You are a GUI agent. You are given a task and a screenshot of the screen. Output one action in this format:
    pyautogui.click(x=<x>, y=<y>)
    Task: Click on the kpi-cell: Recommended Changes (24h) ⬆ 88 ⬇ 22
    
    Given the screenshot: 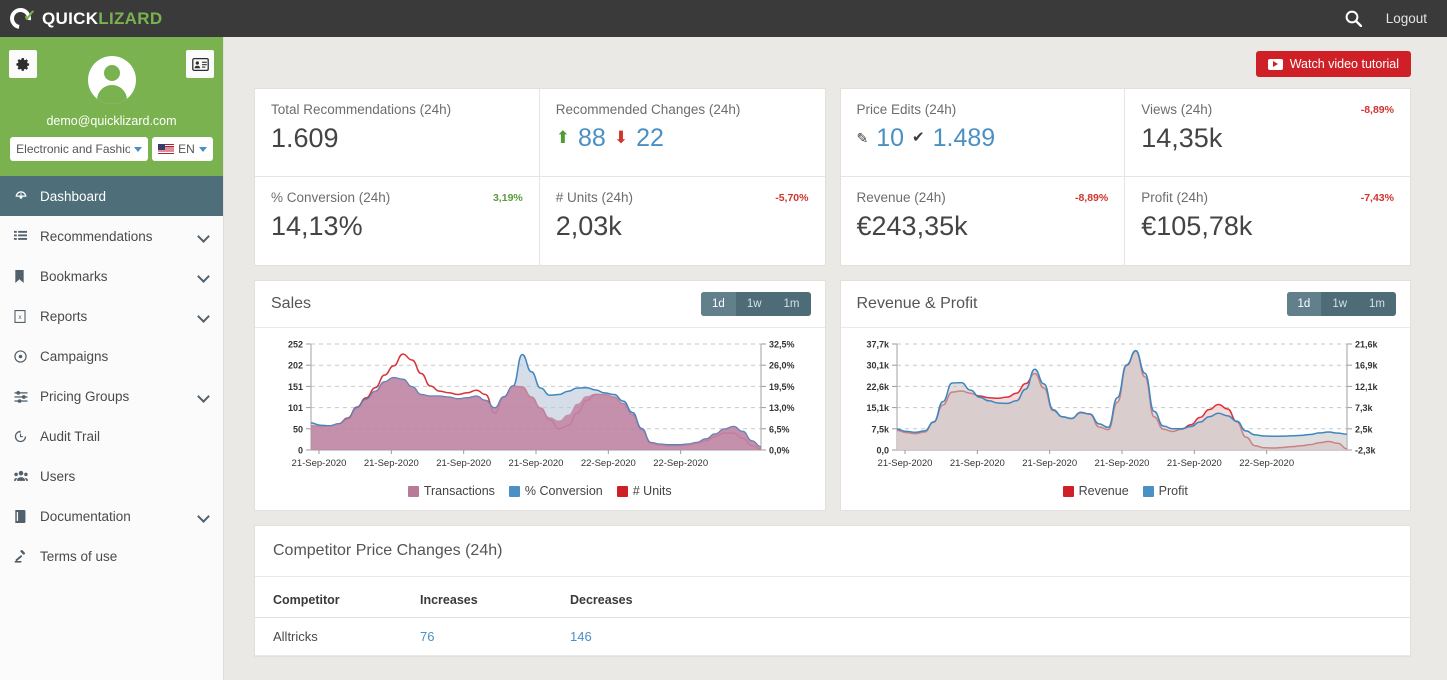 What is the action you would take?
    pyautogui.click(x=682, y=133)
    